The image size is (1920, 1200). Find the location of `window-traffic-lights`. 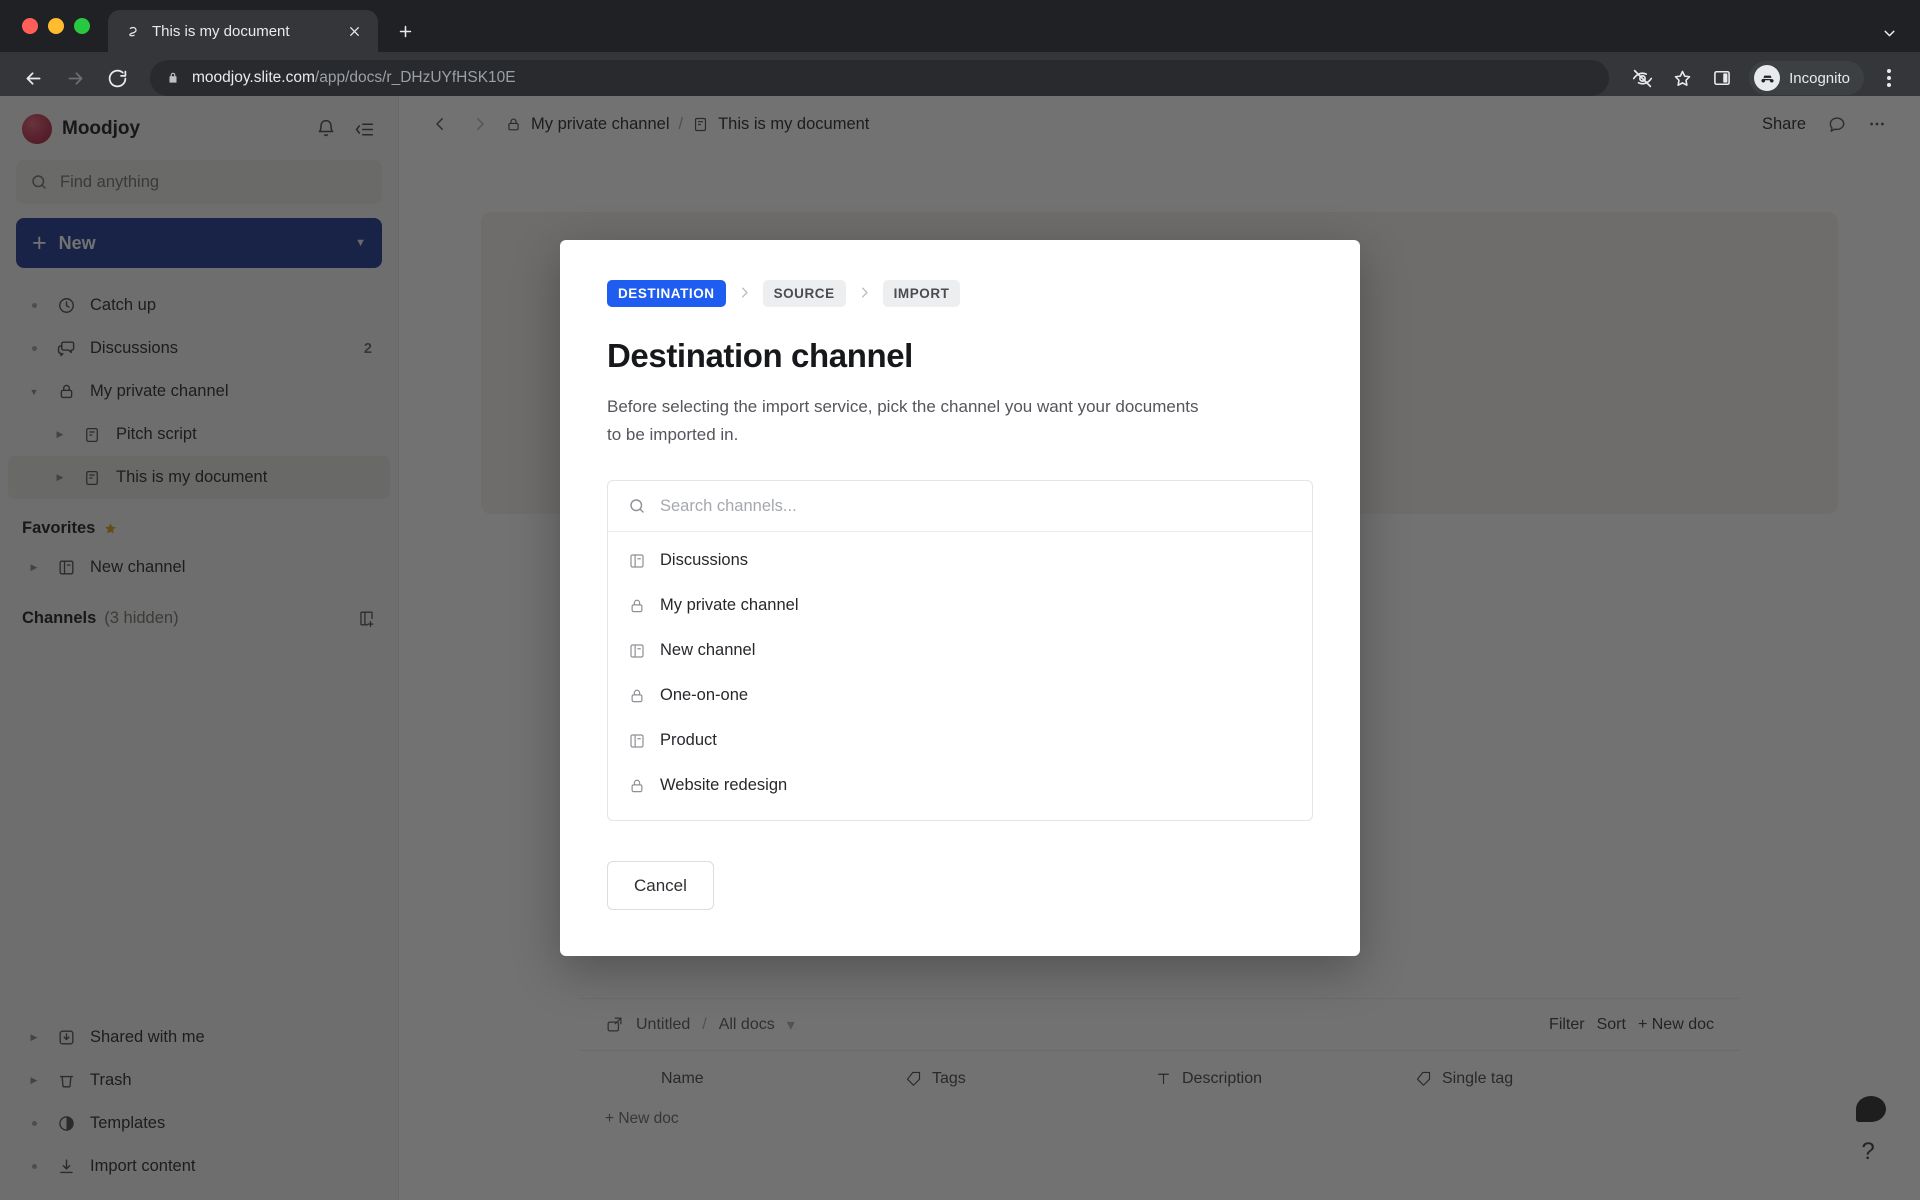

window-traffic-lights is located at coordinates (61, 26).